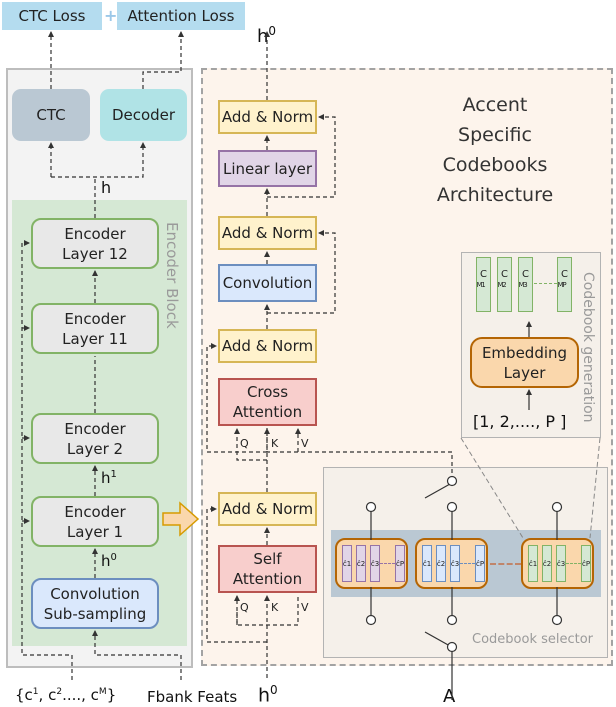 This screenshot has height=707, width=616. Describe the element at coordinates (95, 613) in the screenshot. I see `conv-sub-line2: Sub-sampling` at that location.